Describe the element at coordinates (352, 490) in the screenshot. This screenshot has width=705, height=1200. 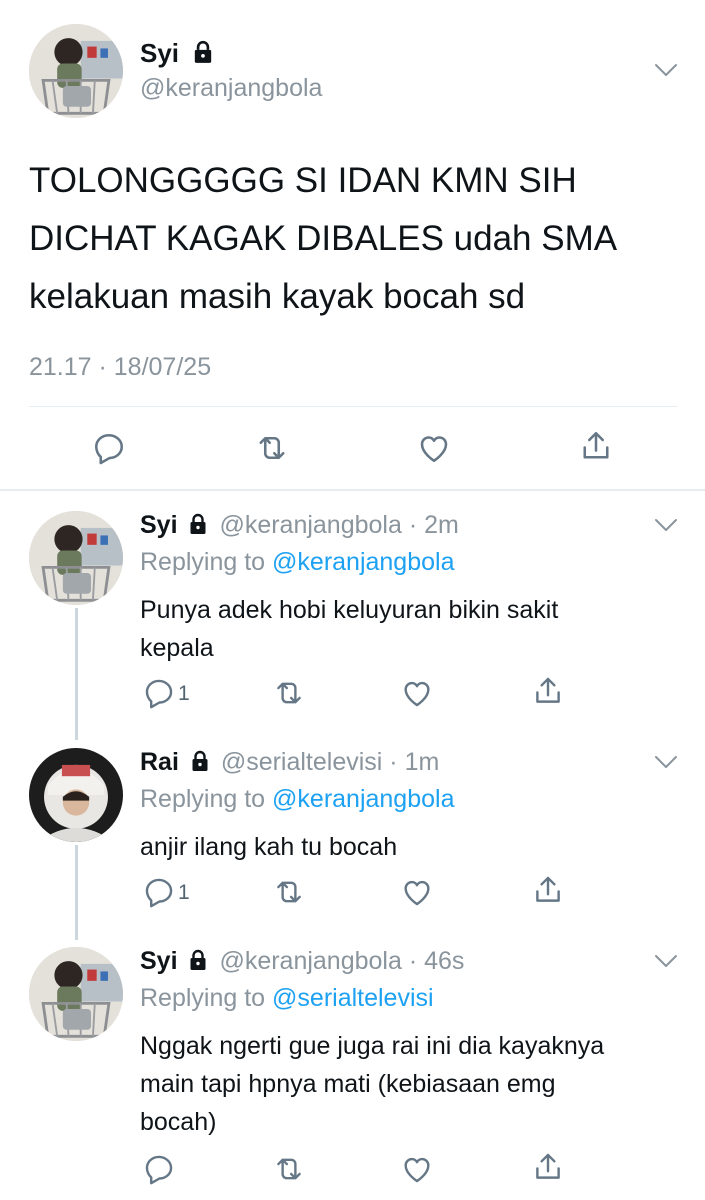
I see `section-divider` at that location.